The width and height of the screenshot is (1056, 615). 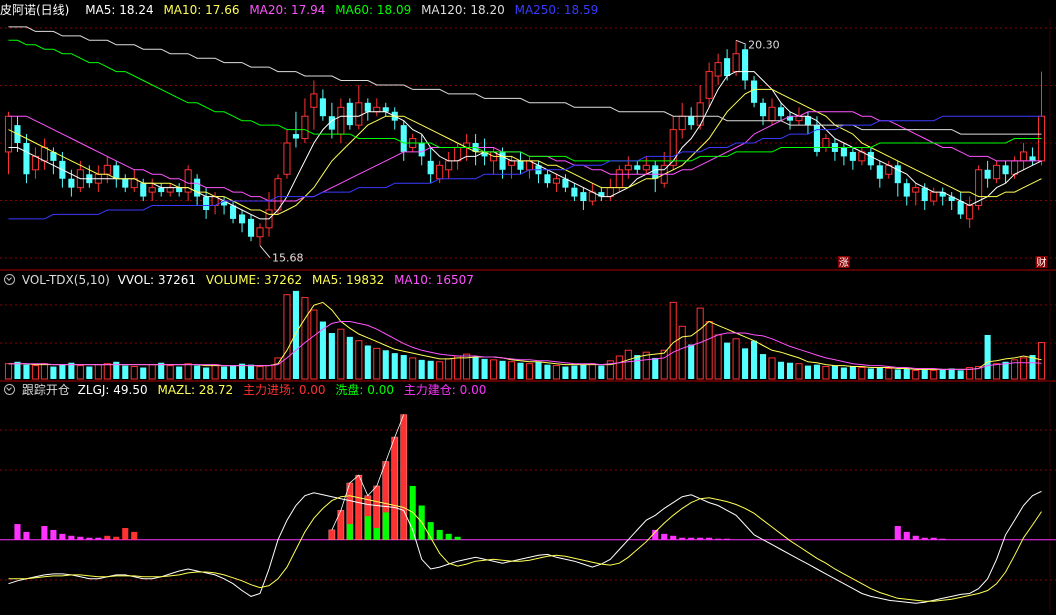 What do you see at coordinates (112, 390) in the screenshot?
I see `zlgj-readout: ZLGJ: 49.50` at bounding box center [112, 390].